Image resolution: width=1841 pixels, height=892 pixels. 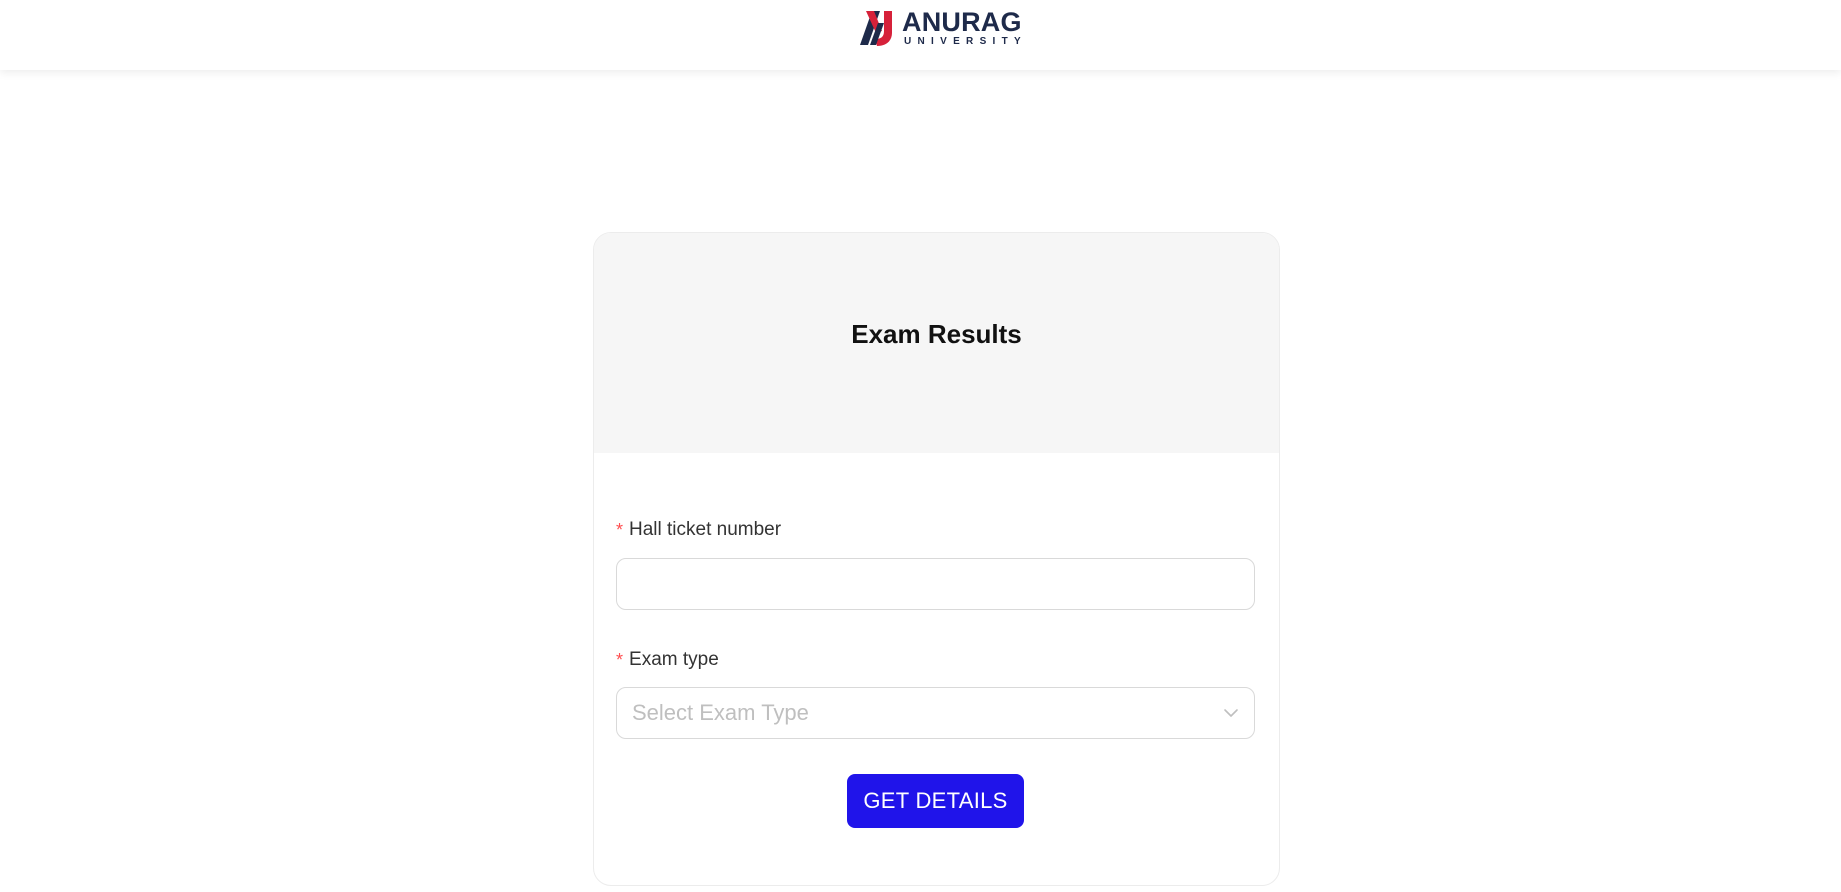 I want to click on logo-mark-icon, so click(x=876, y=28).